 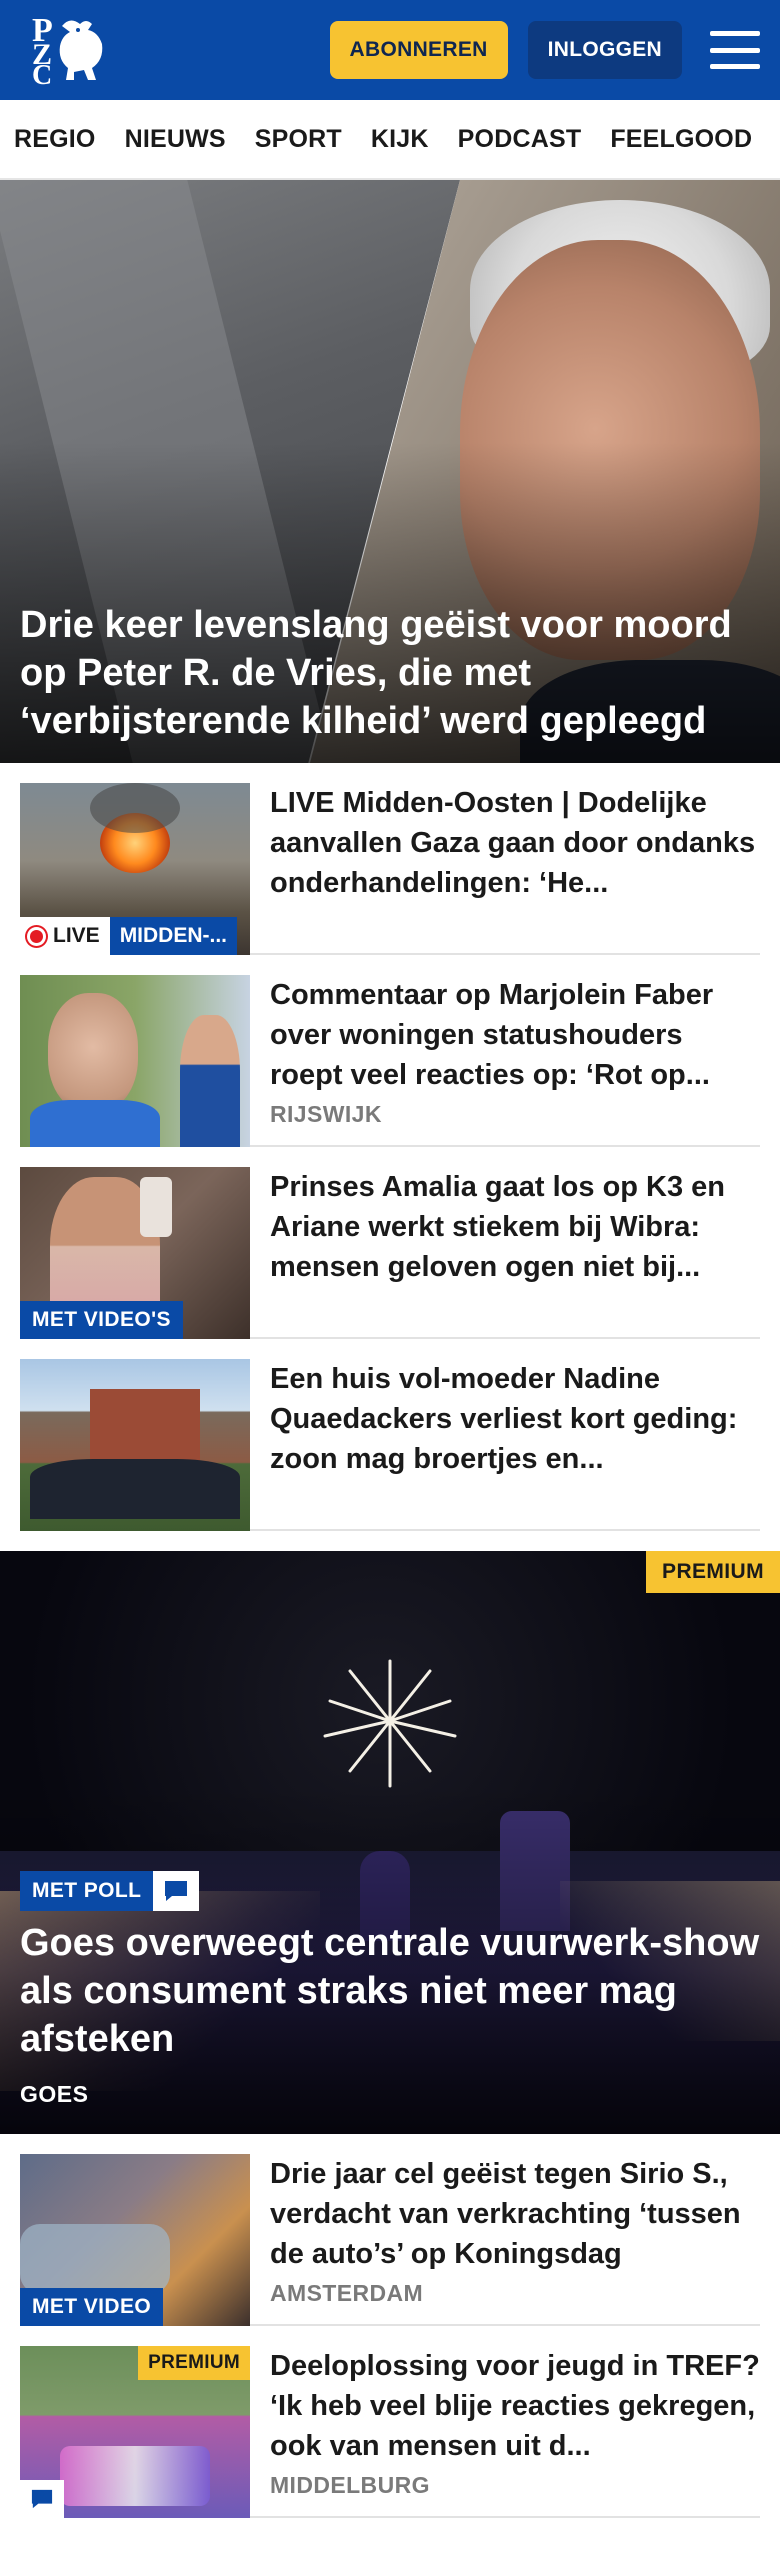 I want to click on article-thumbnail: MET VIDEO'S, so click(x=135, y=1253).